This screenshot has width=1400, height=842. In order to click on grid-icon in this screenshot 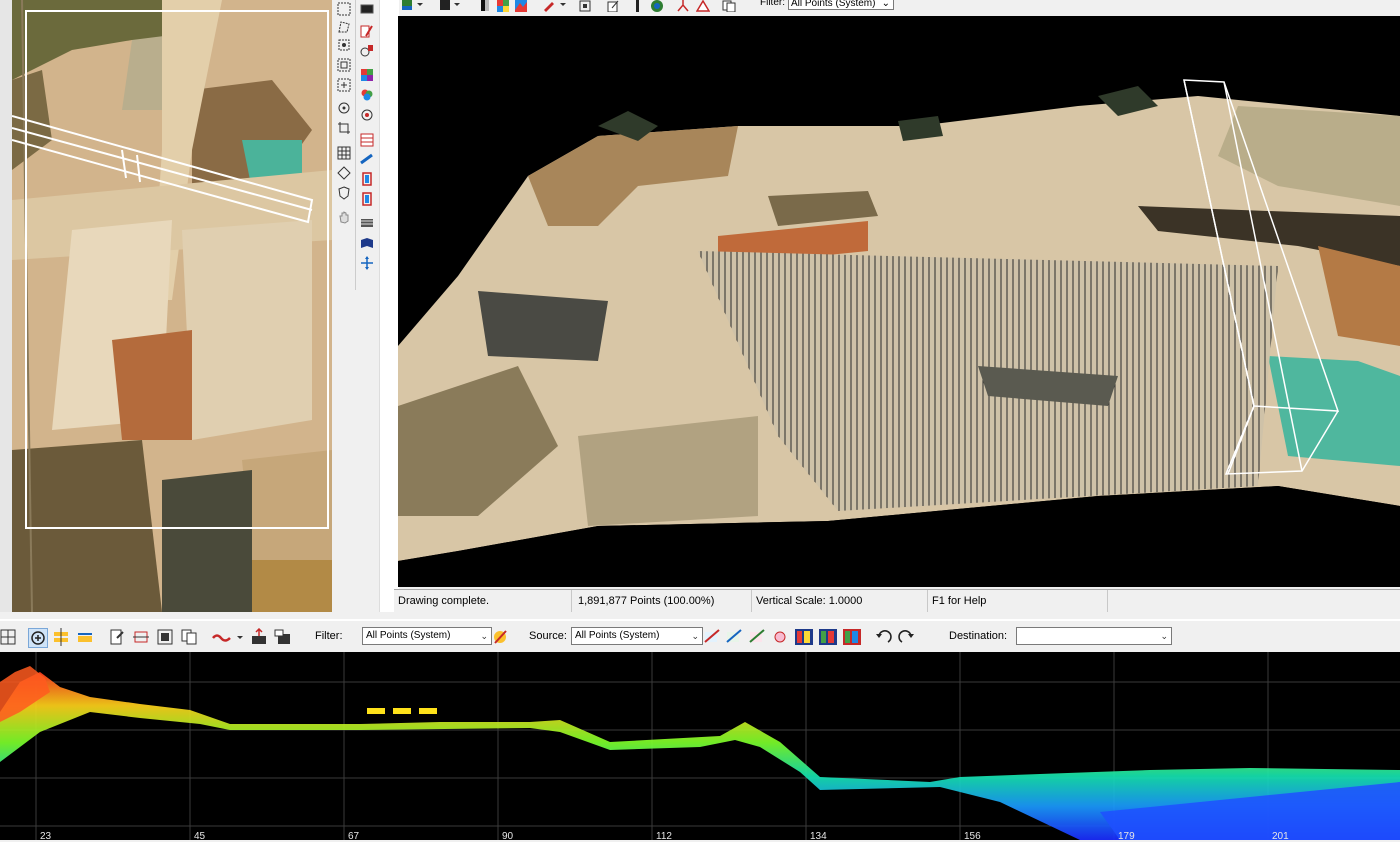, I will do `click(344, 153)`.